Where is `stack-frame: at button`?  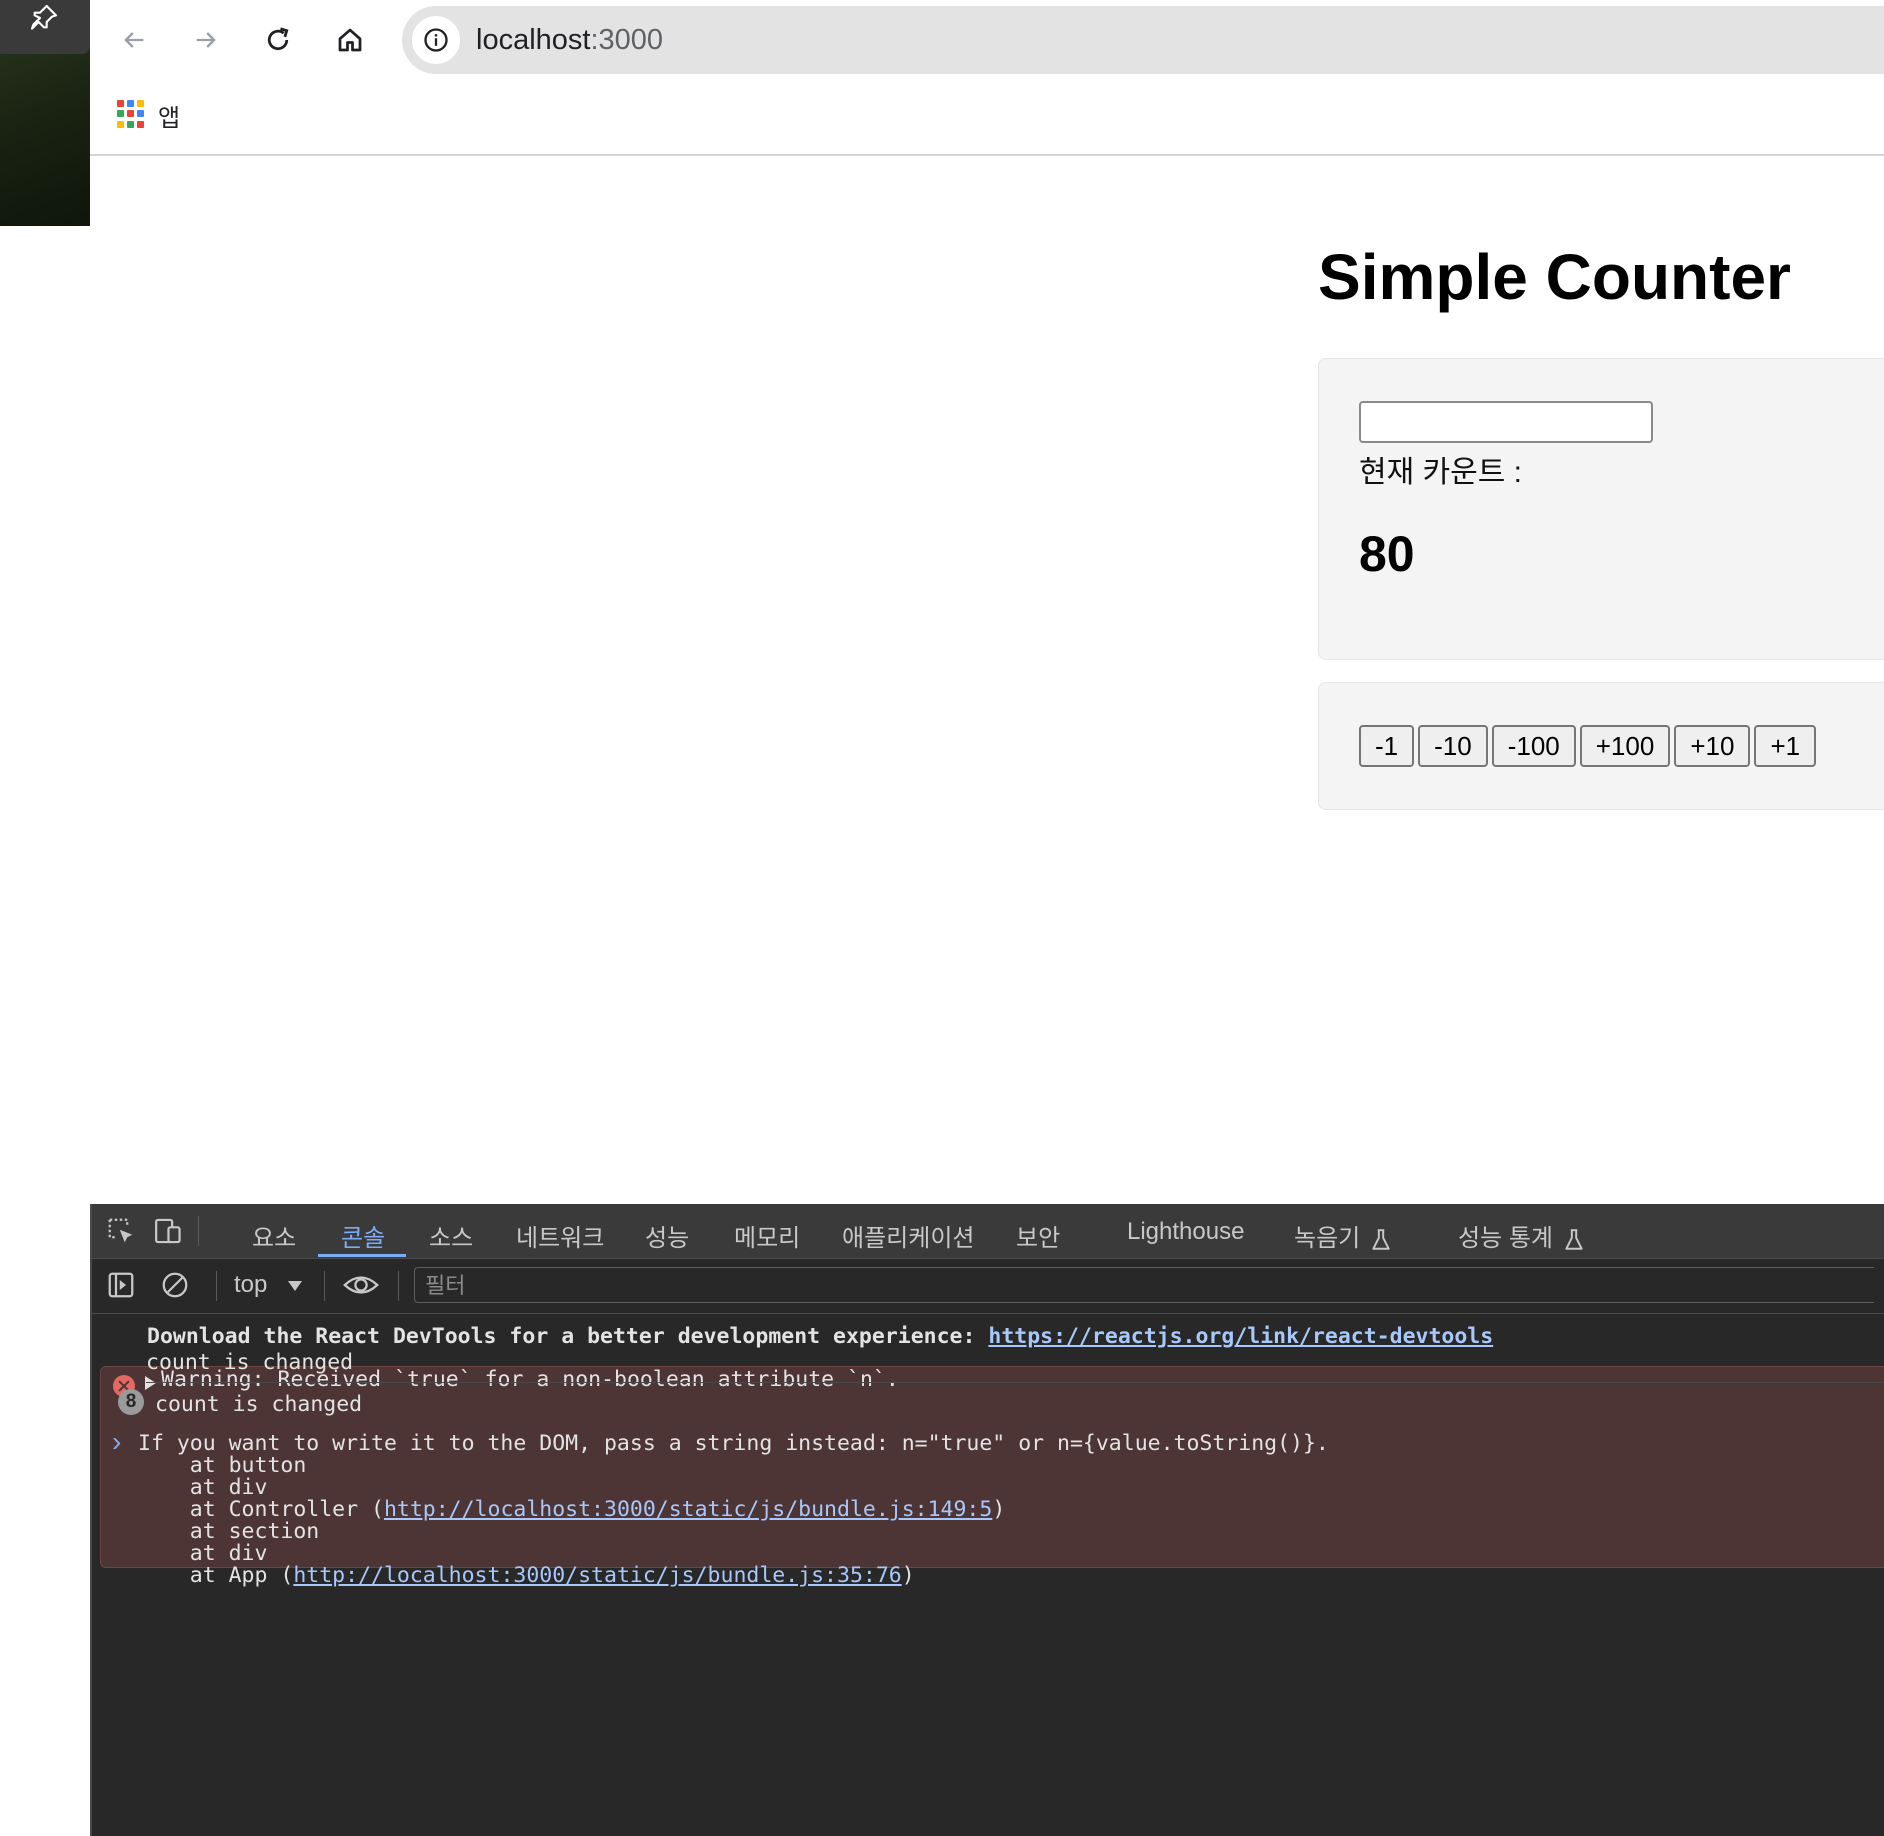 stack-frame: at button is located at coordinates (222, 1465).